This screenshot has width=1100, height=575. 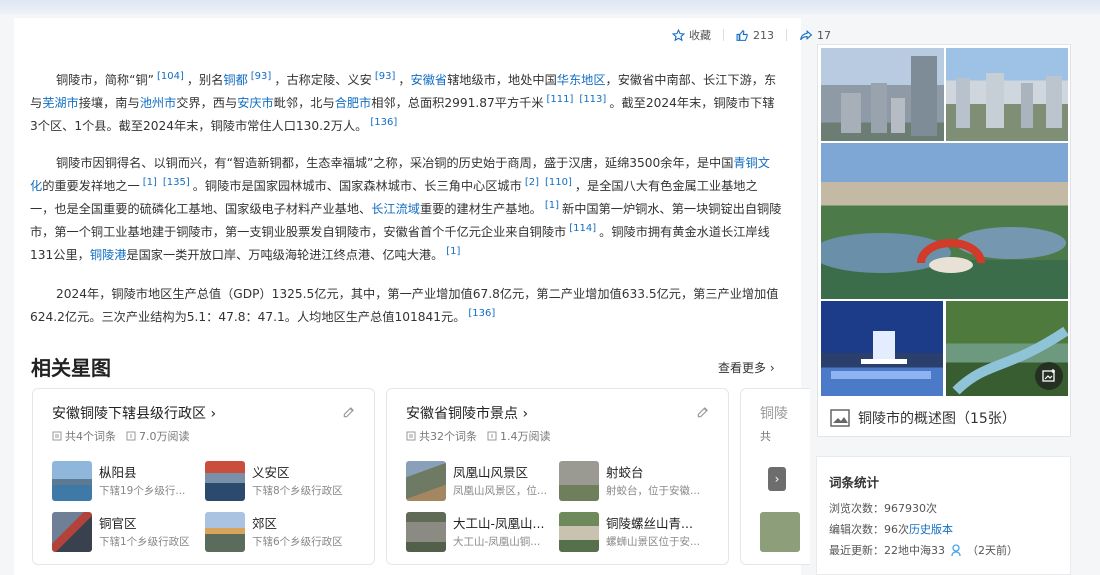 I want to click on favorite-label: 收藏, so click(x=700, y=35).